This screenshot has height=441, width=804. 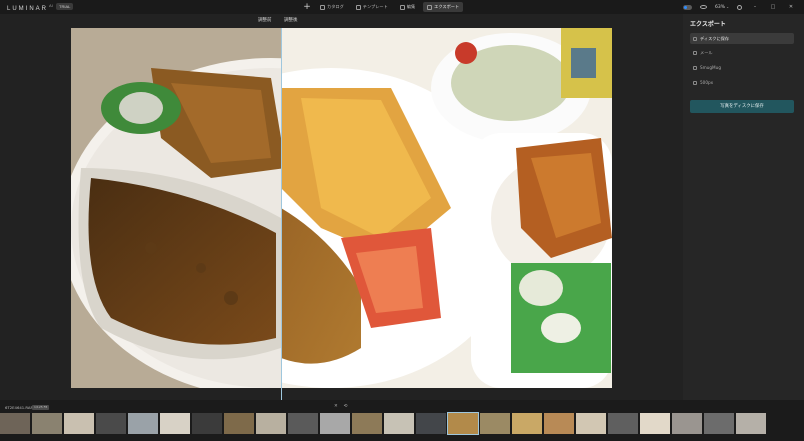 I want to click on panel-title: エクスポート, so click(x=708, y=24).